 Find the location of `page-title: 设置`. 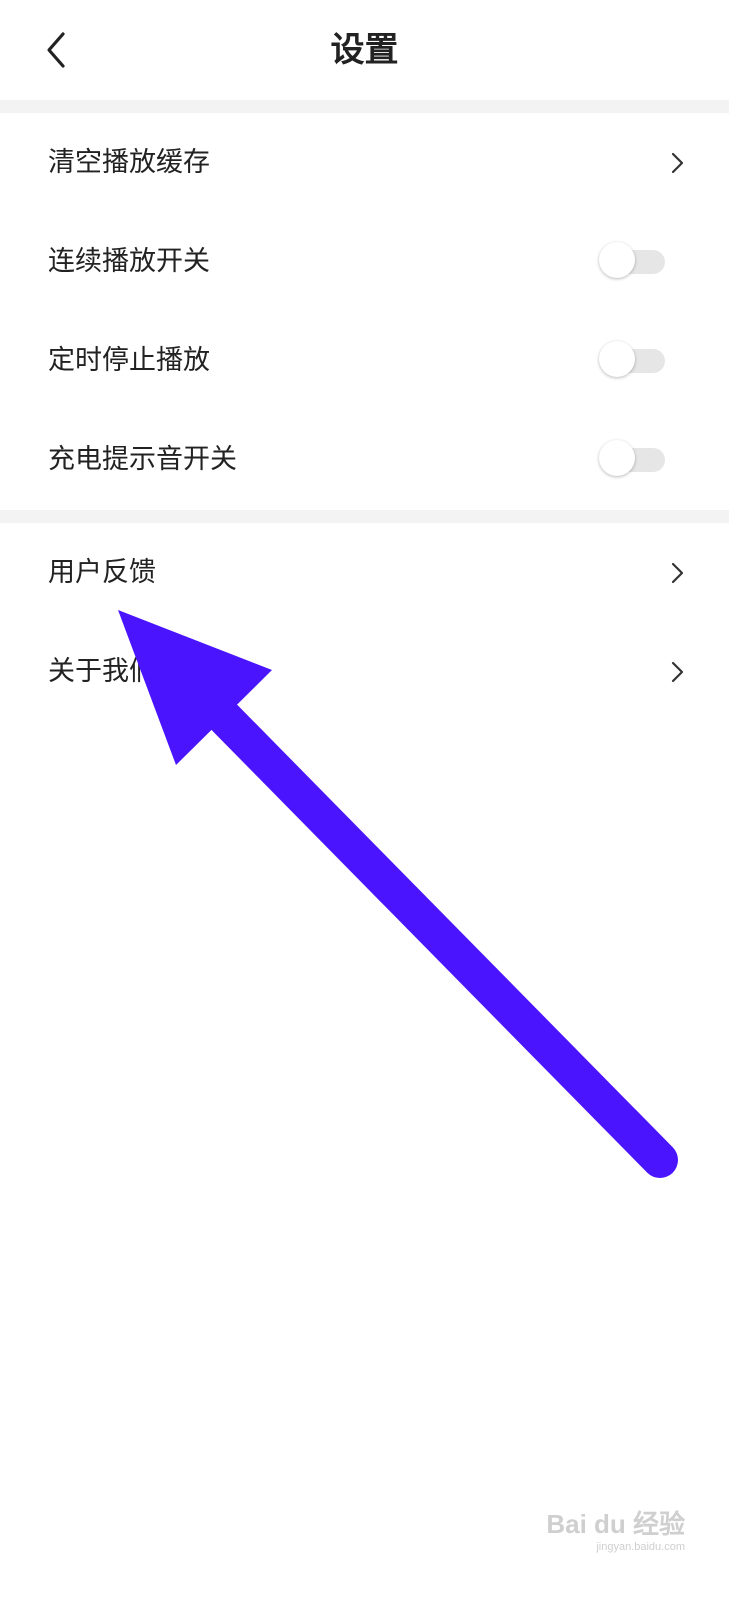

page-title: 设置 is located at coordinates (364, 50).